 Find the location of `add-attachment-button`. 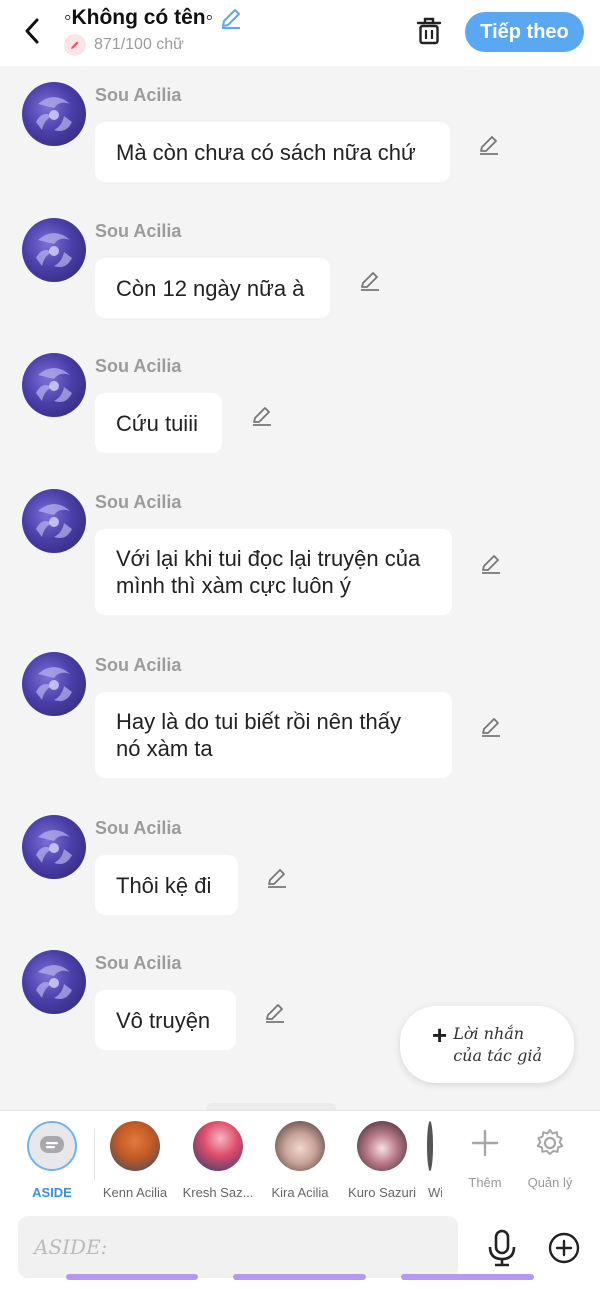

add-attachment-button is located at coordinates (564, 1248).